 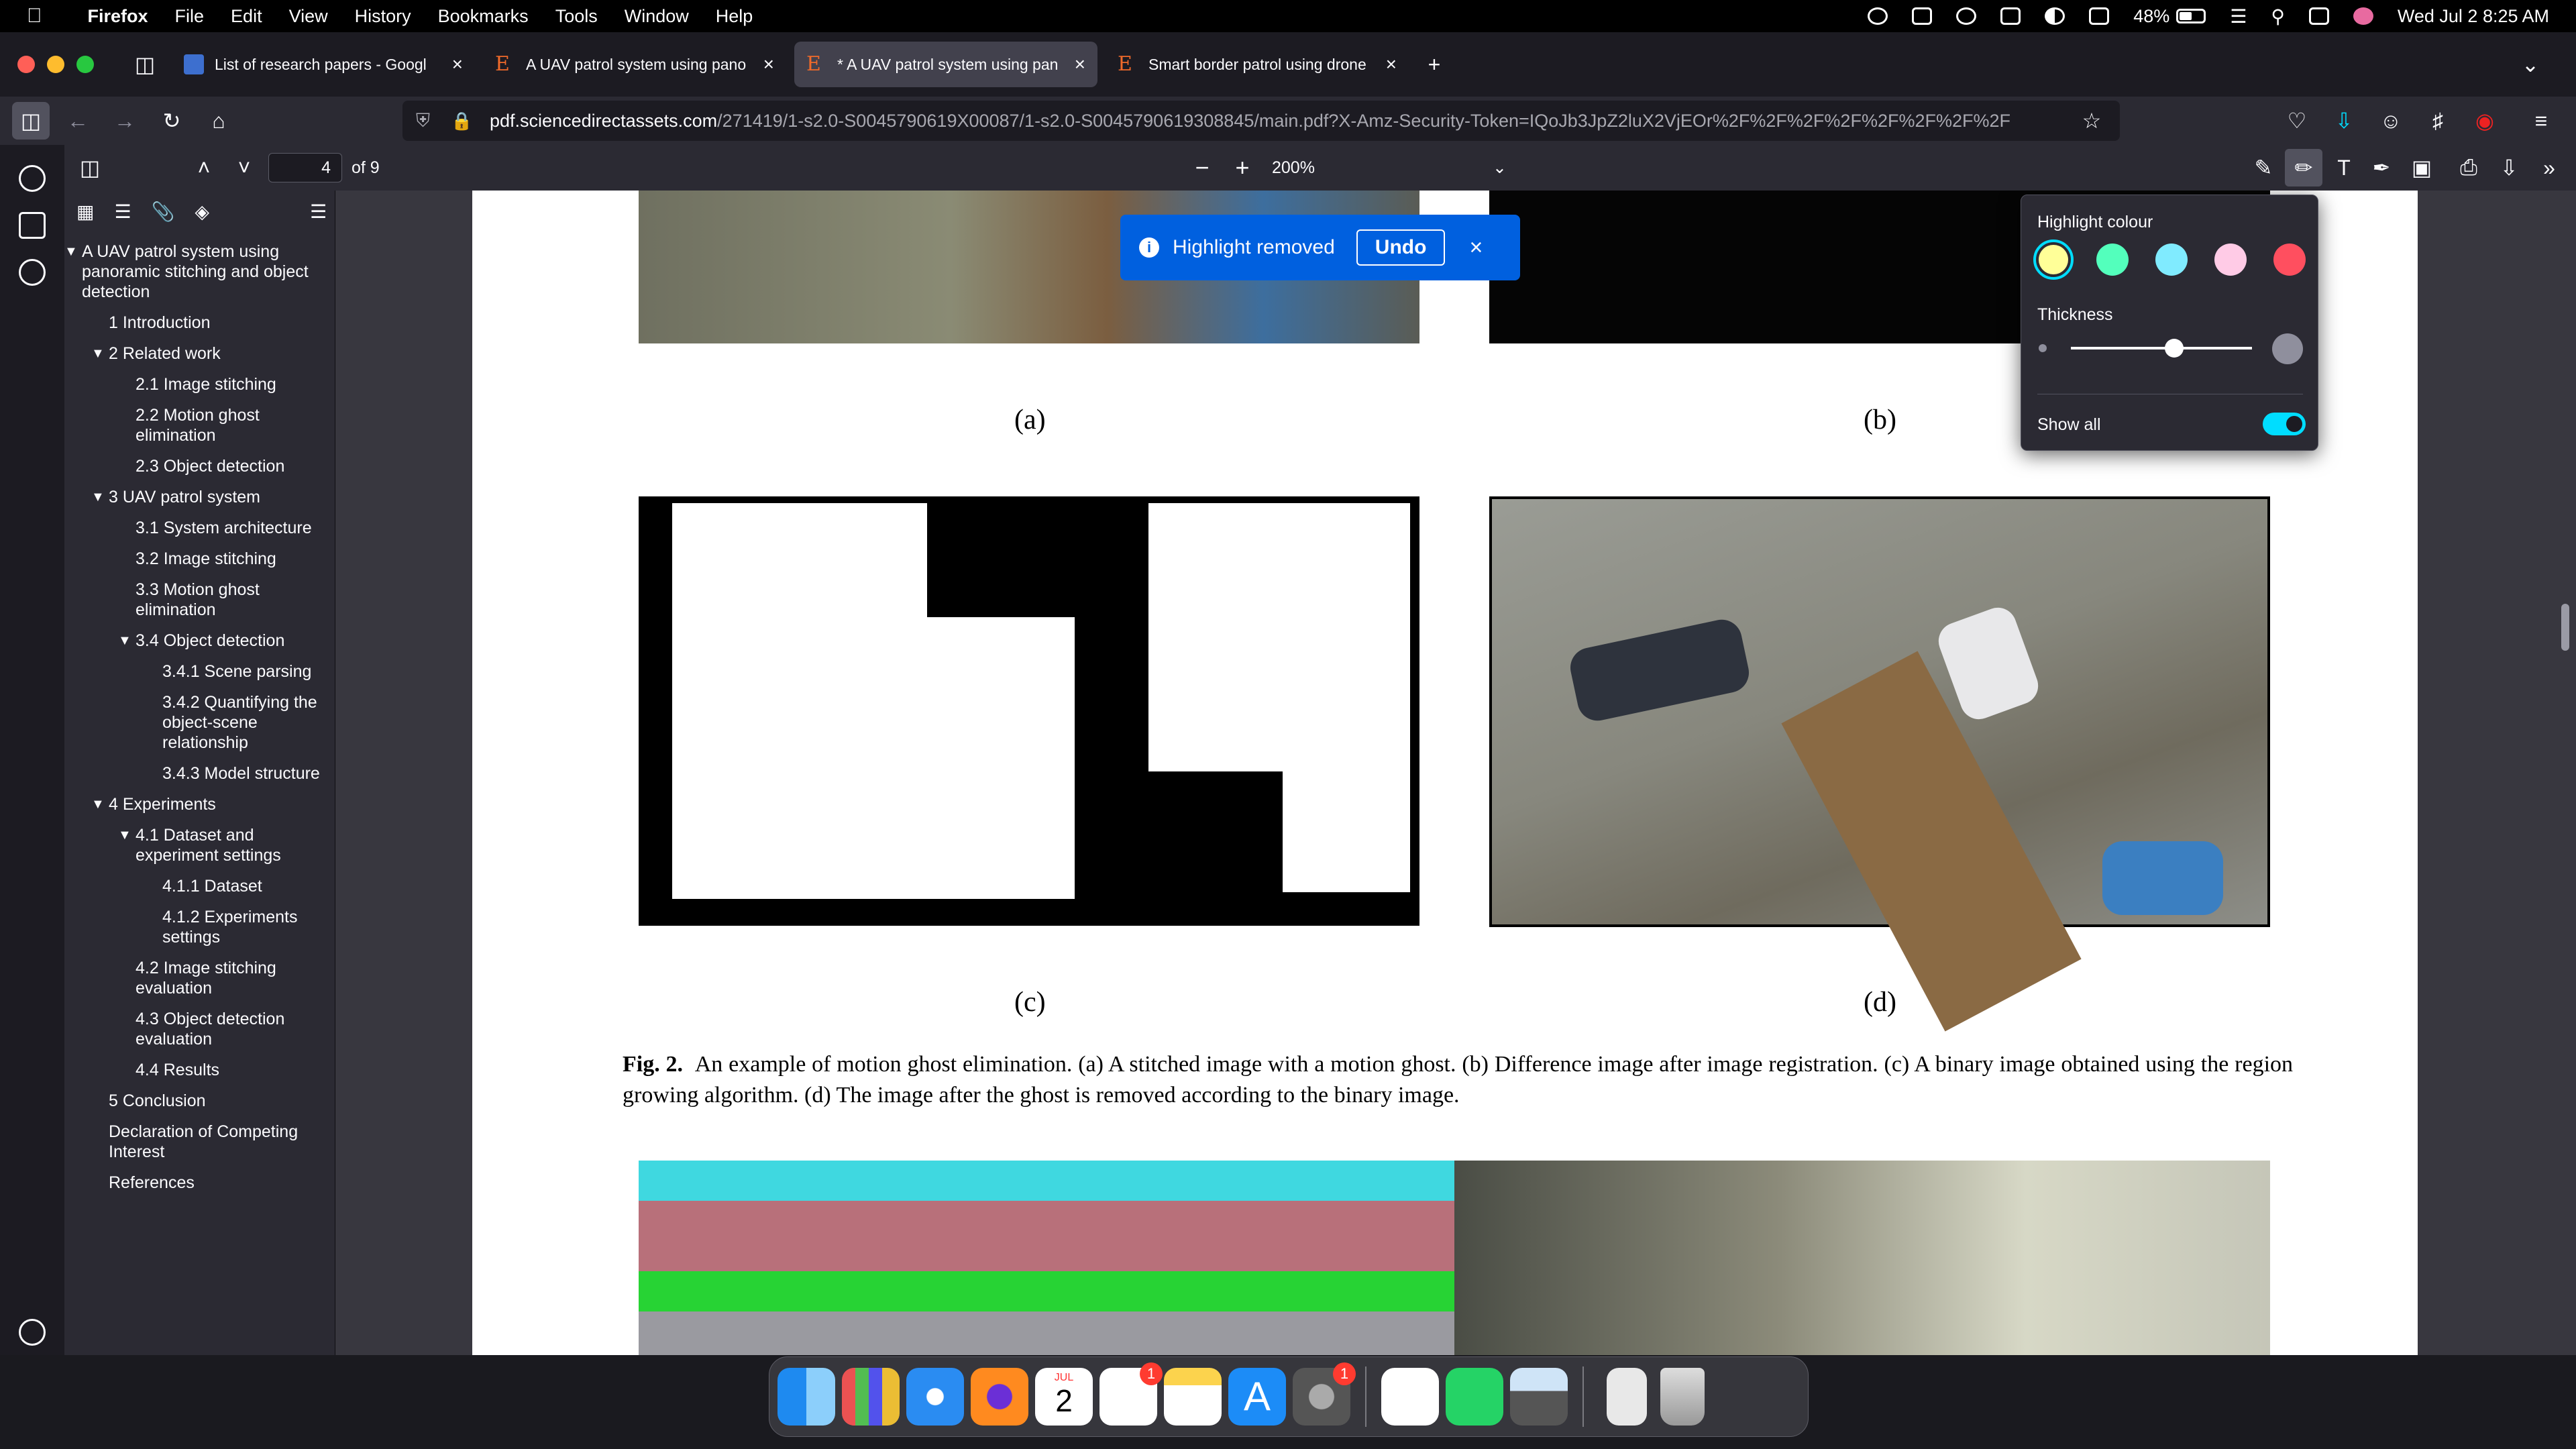 What do you see at coordinates (2055, 16) in the screenshot?
I see `contrast-status-icon` at bounding box center [2055, 16].